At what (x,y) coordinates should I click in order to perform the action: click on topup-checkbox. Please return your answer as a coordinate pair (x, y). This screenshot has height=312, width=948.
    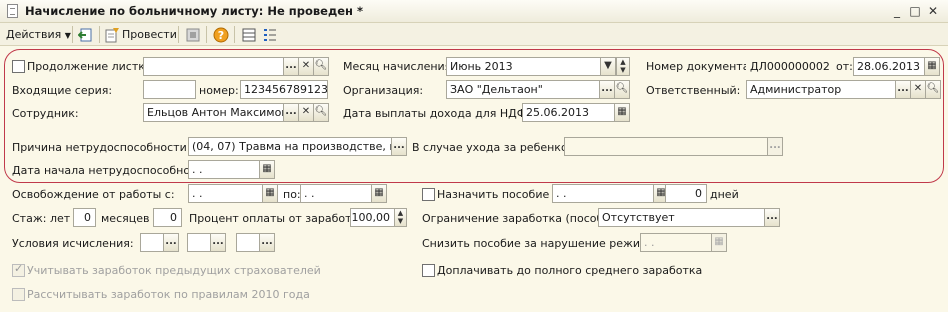
    Looking at the image, I should click on (428, 270).